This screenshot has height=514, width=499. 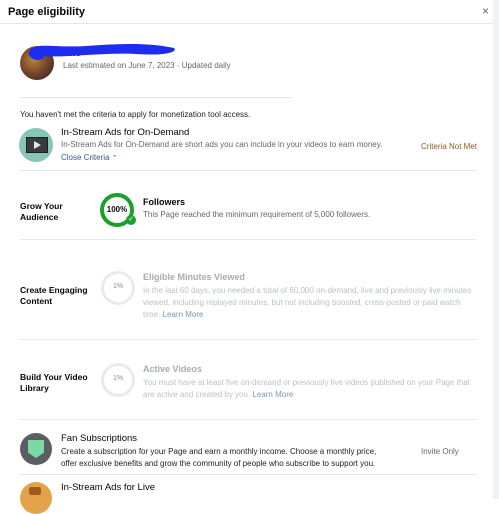 What do you see at coordinates (164, 202) in the screenshot?
I see `criteria-title-followers: Followers` at bounding box center [164, 202].